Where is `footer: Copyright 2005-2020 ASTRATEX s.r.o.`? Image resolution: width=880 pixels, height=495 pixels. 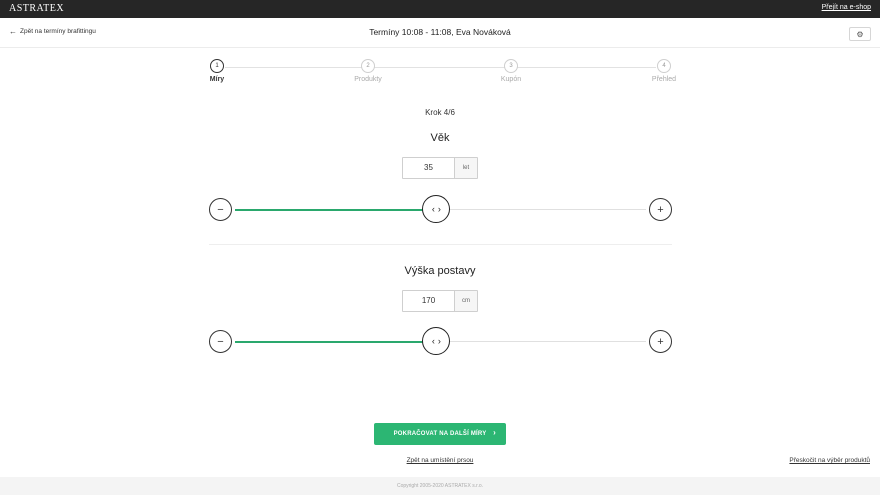
footer: Copyright 2005-2020 ASTRATEX s.r.o. is located at coordinates (440, 486).